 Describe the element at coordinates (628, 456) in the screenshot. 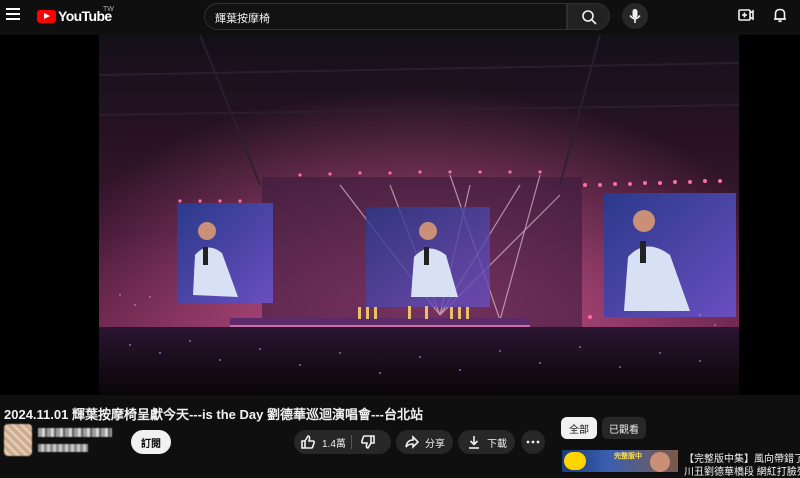

I see `thumbnail-caption: 完整版中` at that location.